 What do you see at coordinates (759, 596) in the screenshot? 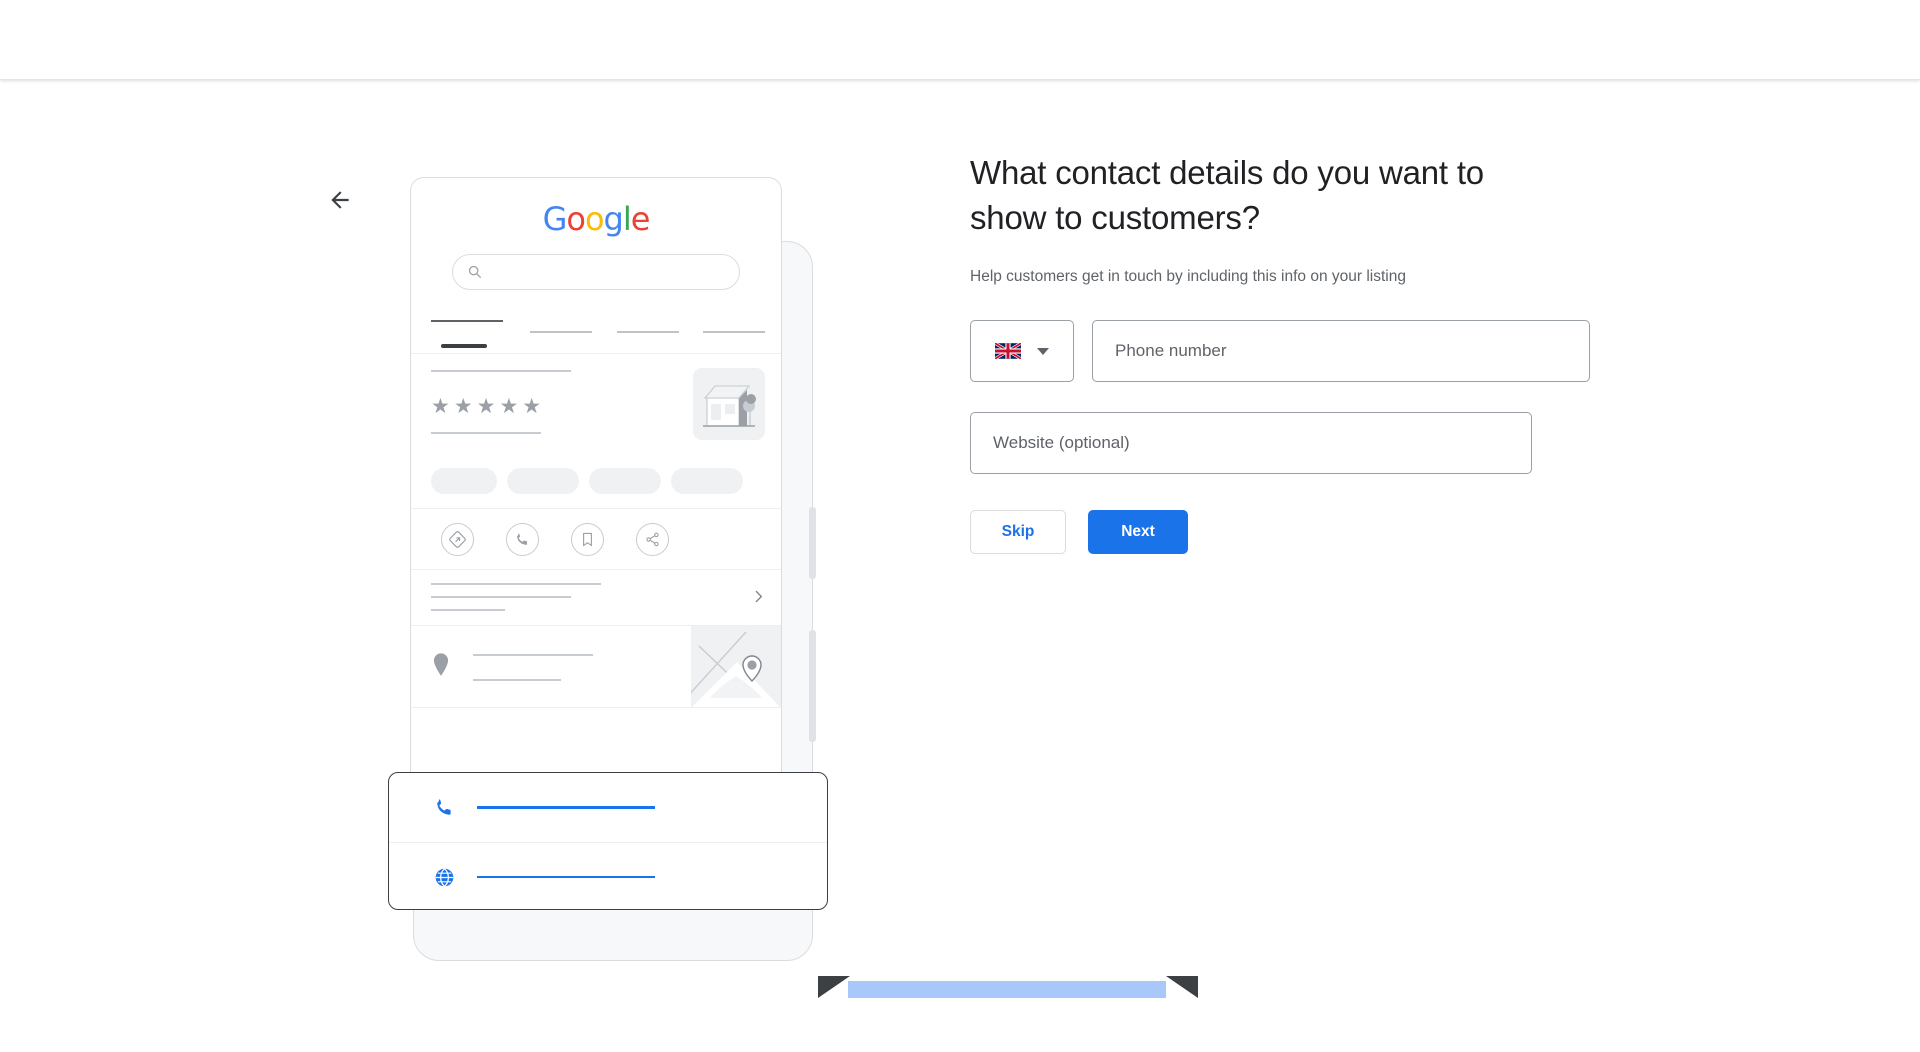
I see `chevron-right-icon` at bounding box center [759, 596].